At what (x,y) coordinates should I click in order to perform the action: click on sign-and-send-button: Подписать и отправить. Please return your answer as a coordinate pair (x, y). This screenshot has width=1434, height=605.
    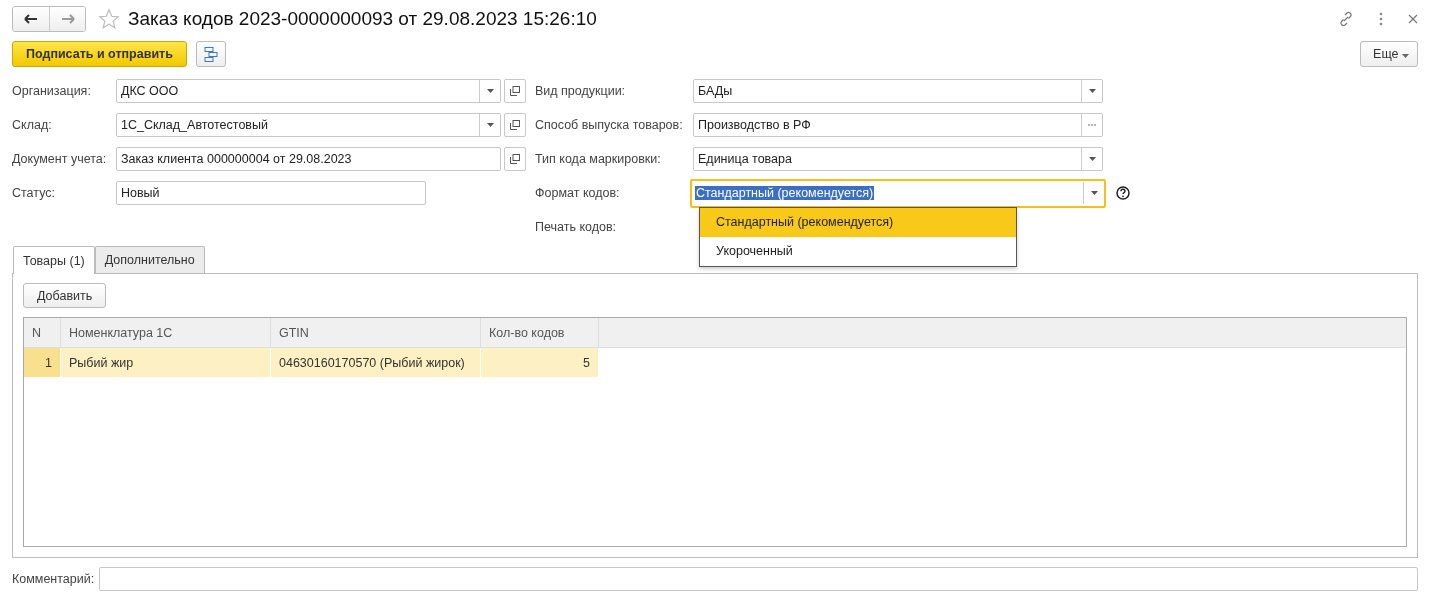
    Looking at the image, I should click on (99, 54).